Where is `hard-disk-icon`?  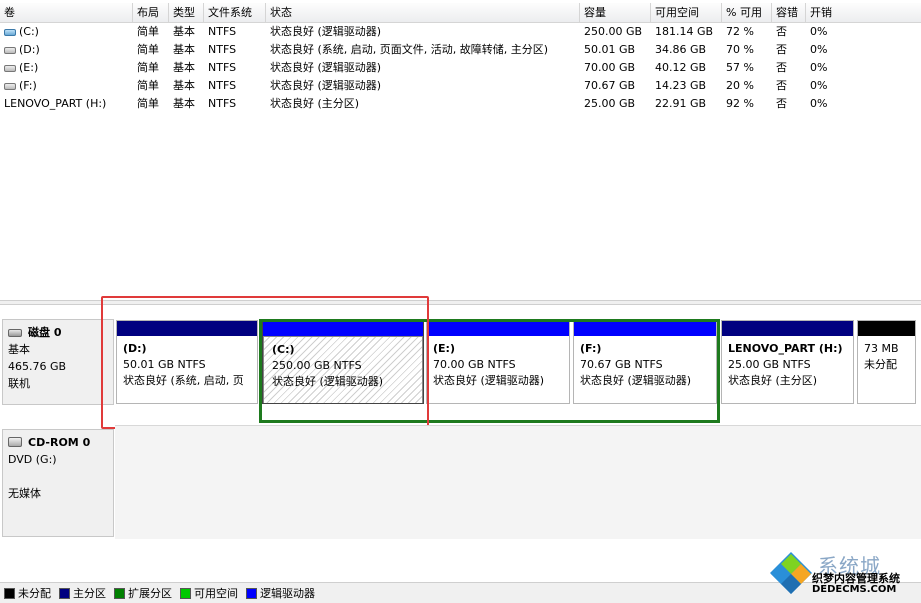
hard-disk-icon is located at coordinates (15, 333).